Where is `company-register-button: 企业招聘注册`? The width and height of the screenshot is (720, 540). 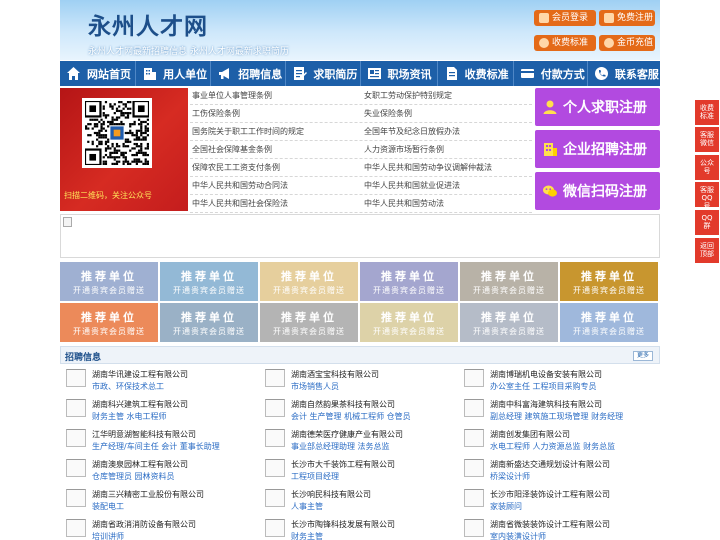 company-register-button: 企业招聘注册 is located at coordinates (597, 149).